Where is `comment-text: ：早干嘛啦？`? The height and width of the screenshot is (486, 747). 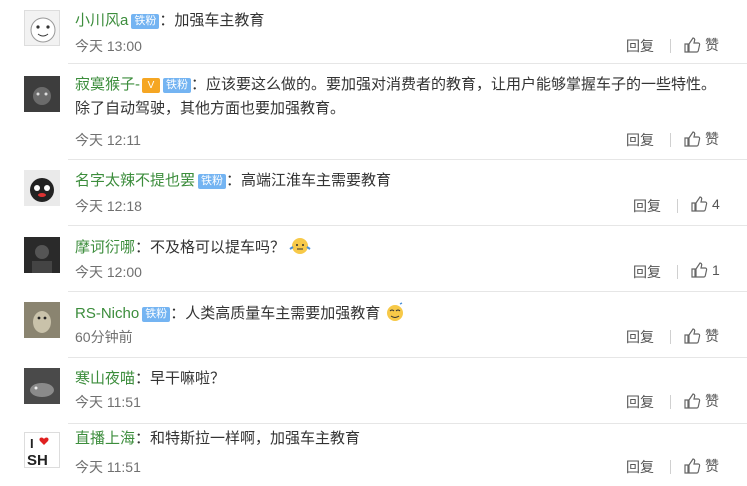
comment-text: ：早干嘛啦？ is located at coordinates (180, 378).